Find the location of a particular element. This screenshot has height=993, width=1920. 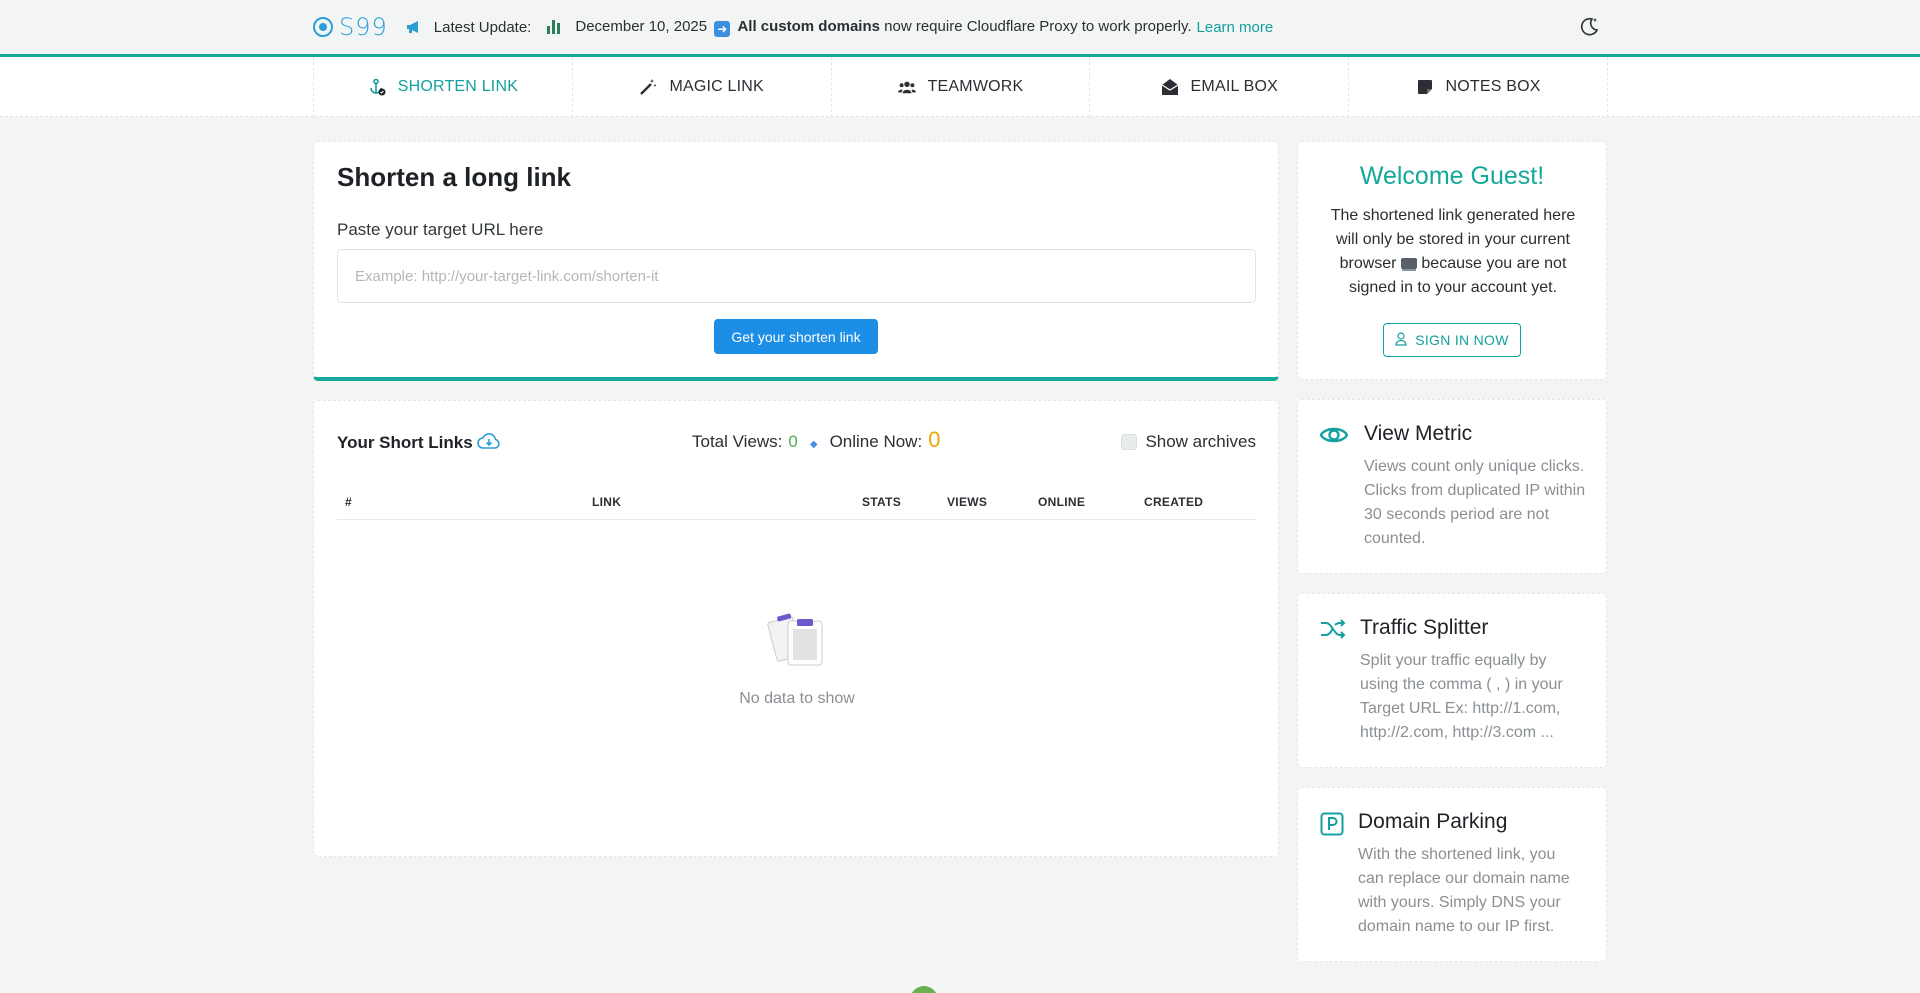

envelope-open-icon is located at coordinates (1170, 87).